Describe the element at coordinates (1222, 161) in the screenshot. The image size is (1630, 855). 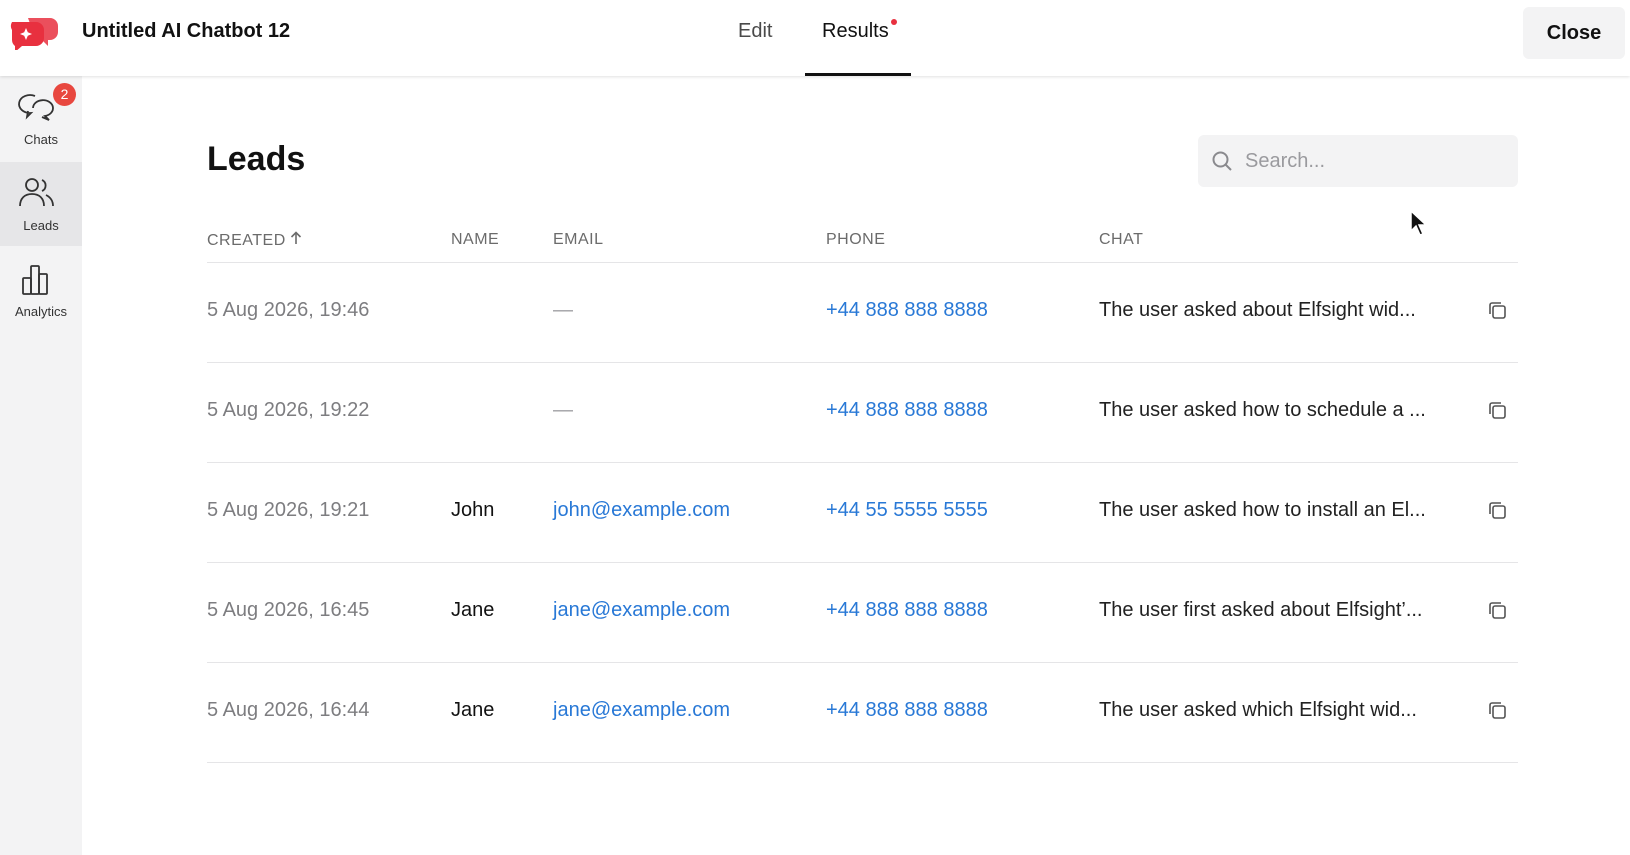
I see `search-icon` at that location.